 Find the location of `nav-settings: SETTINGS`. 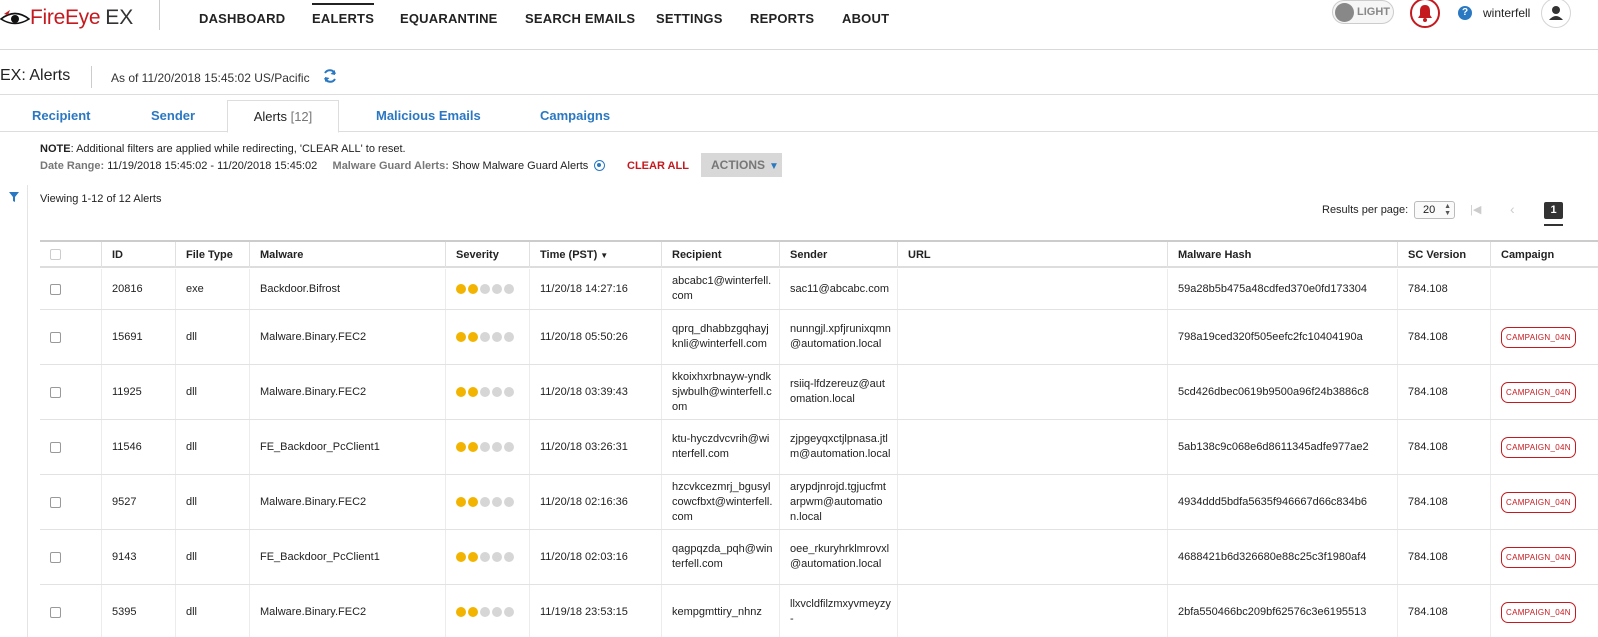

nav-settings: SETTINGS is located at coordinates (689, 18).